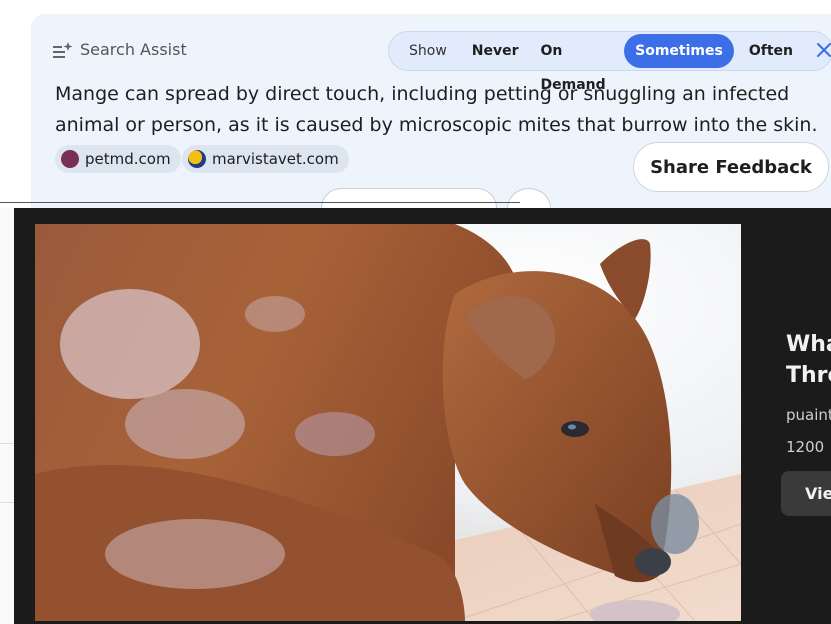  What do you see at coordinates (63, 49) in the screenshot?
I see `sparkle-list-icon` at bounding box center [63, 49].